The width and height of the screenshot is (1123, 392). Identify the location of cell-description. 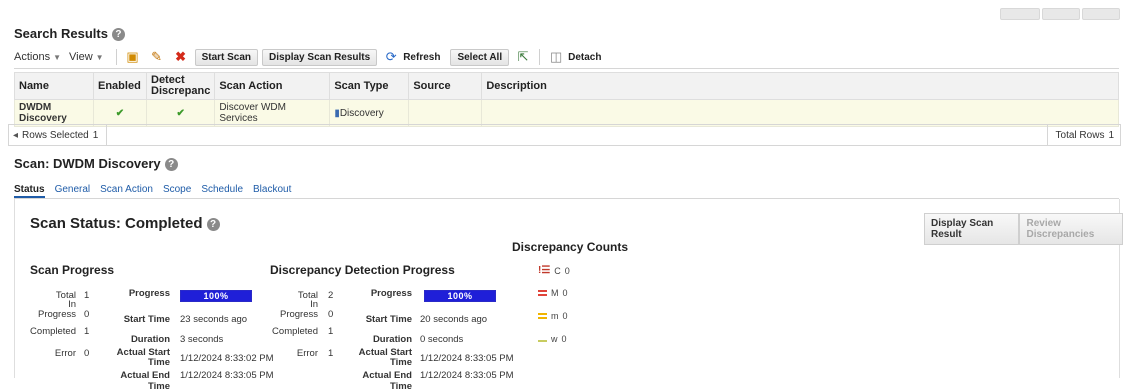
(800, 113).